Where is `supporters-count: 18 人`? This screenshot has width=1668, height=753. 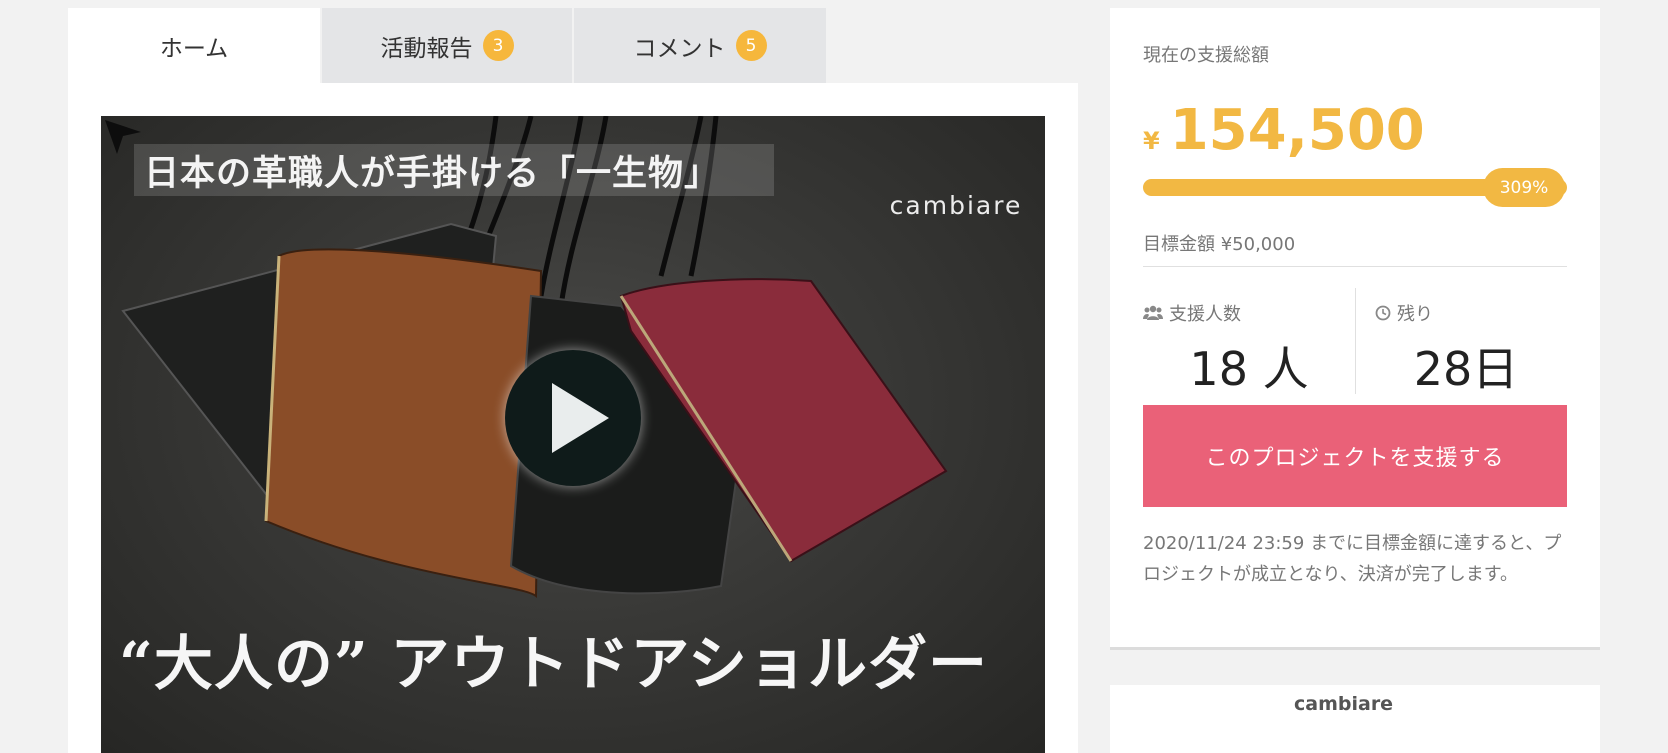
supporters-count: 18 人 is located at coordinates (1249, 369).